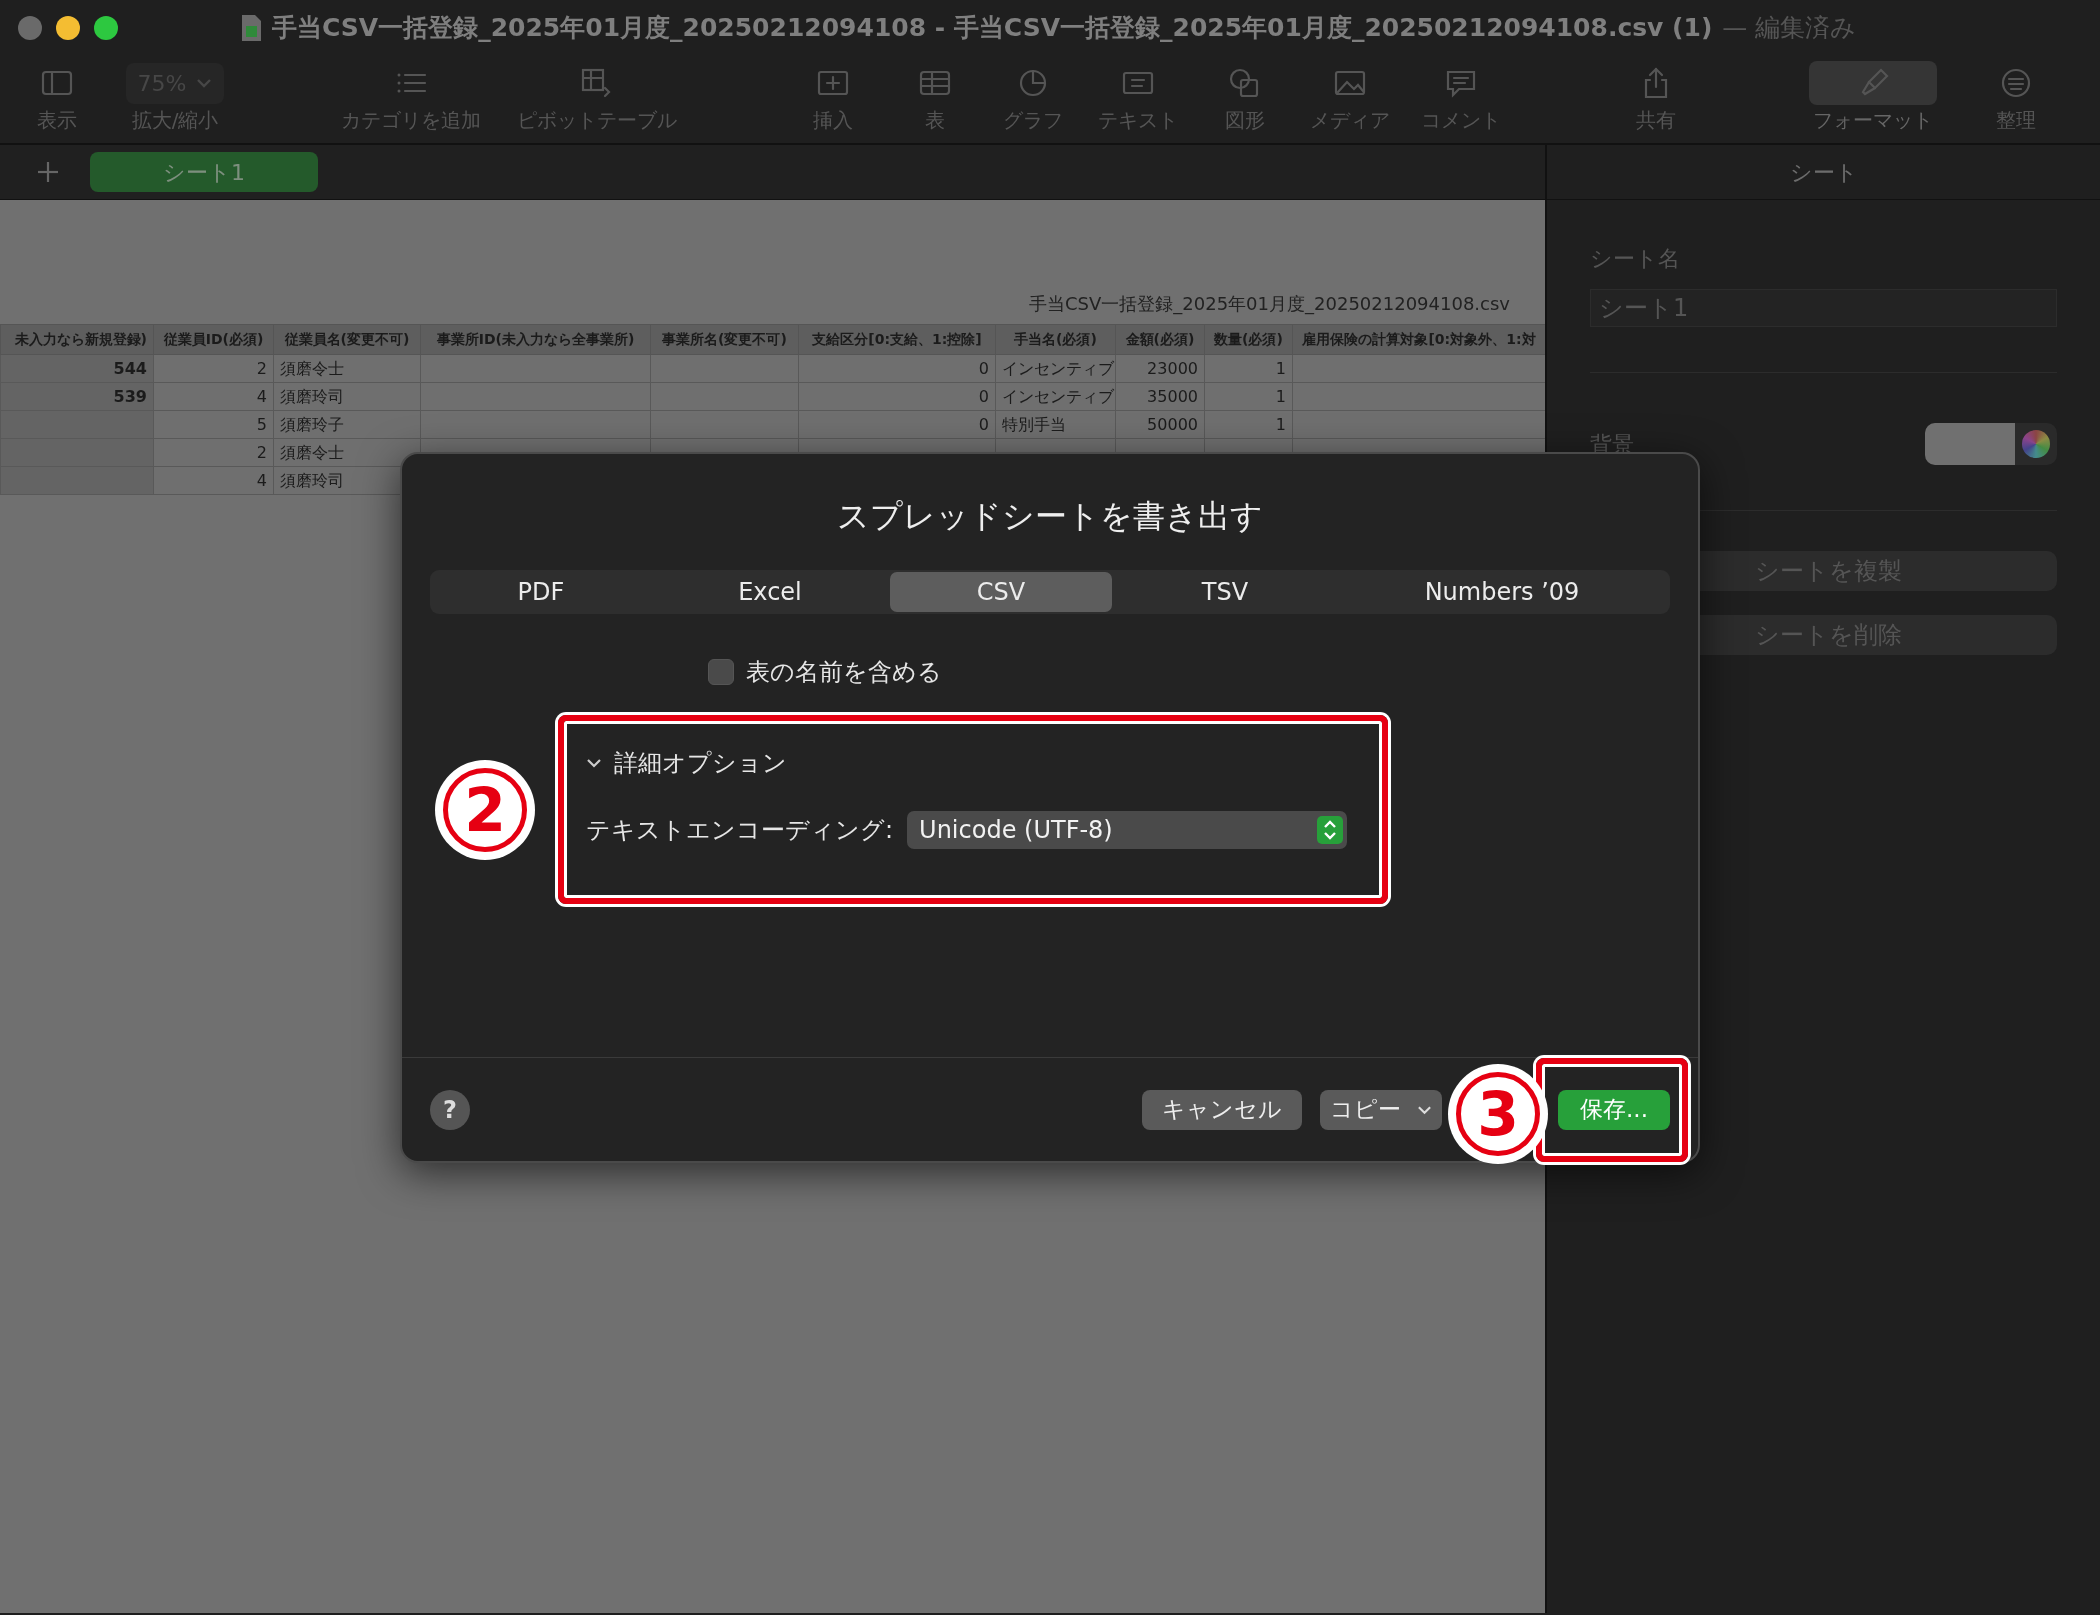 Image resolution: width=2100 pixels, height=1615 pixels. What do you see at coordinates (347, 339) in the screenshot?
I see `column-header: 従業員名(変更不可)` at bounding box center [347, 339].